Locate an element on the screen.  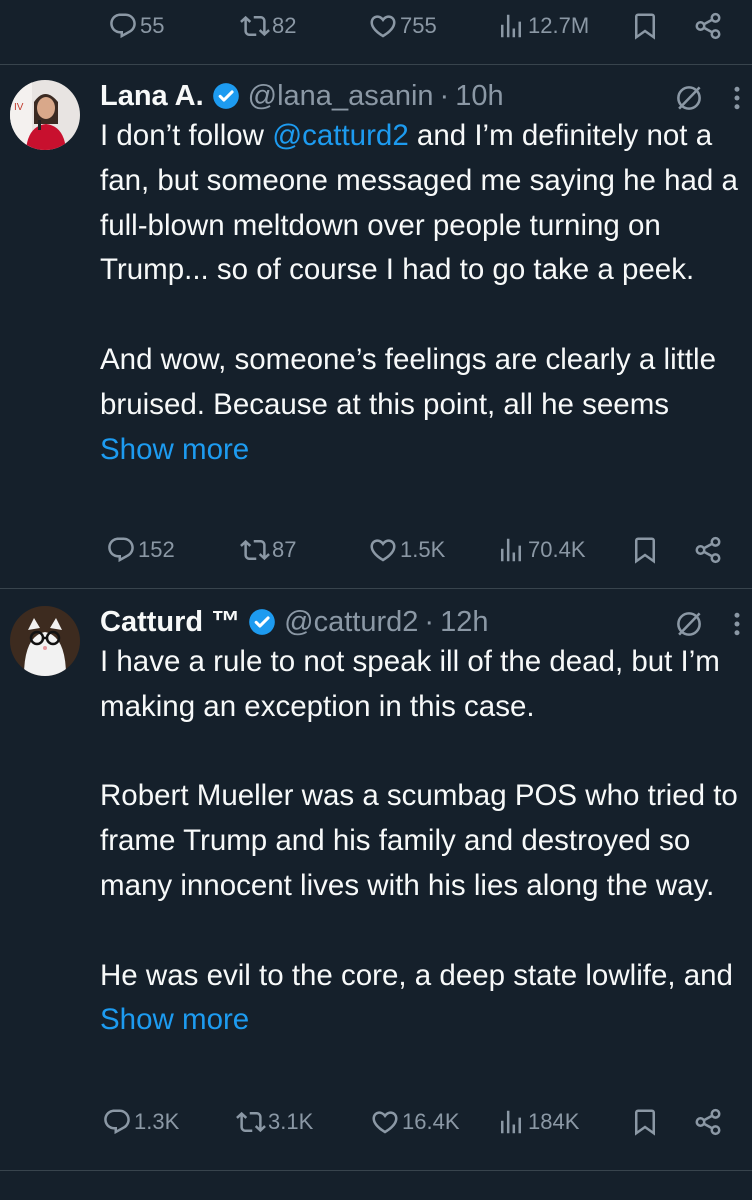
reply-button: 55 is located at coordinates (136, 26).